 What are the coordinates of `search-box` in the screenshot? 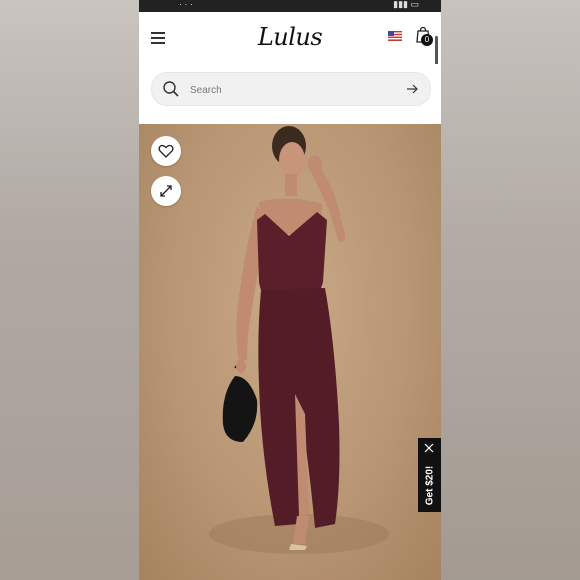 It's located at (291, 89).